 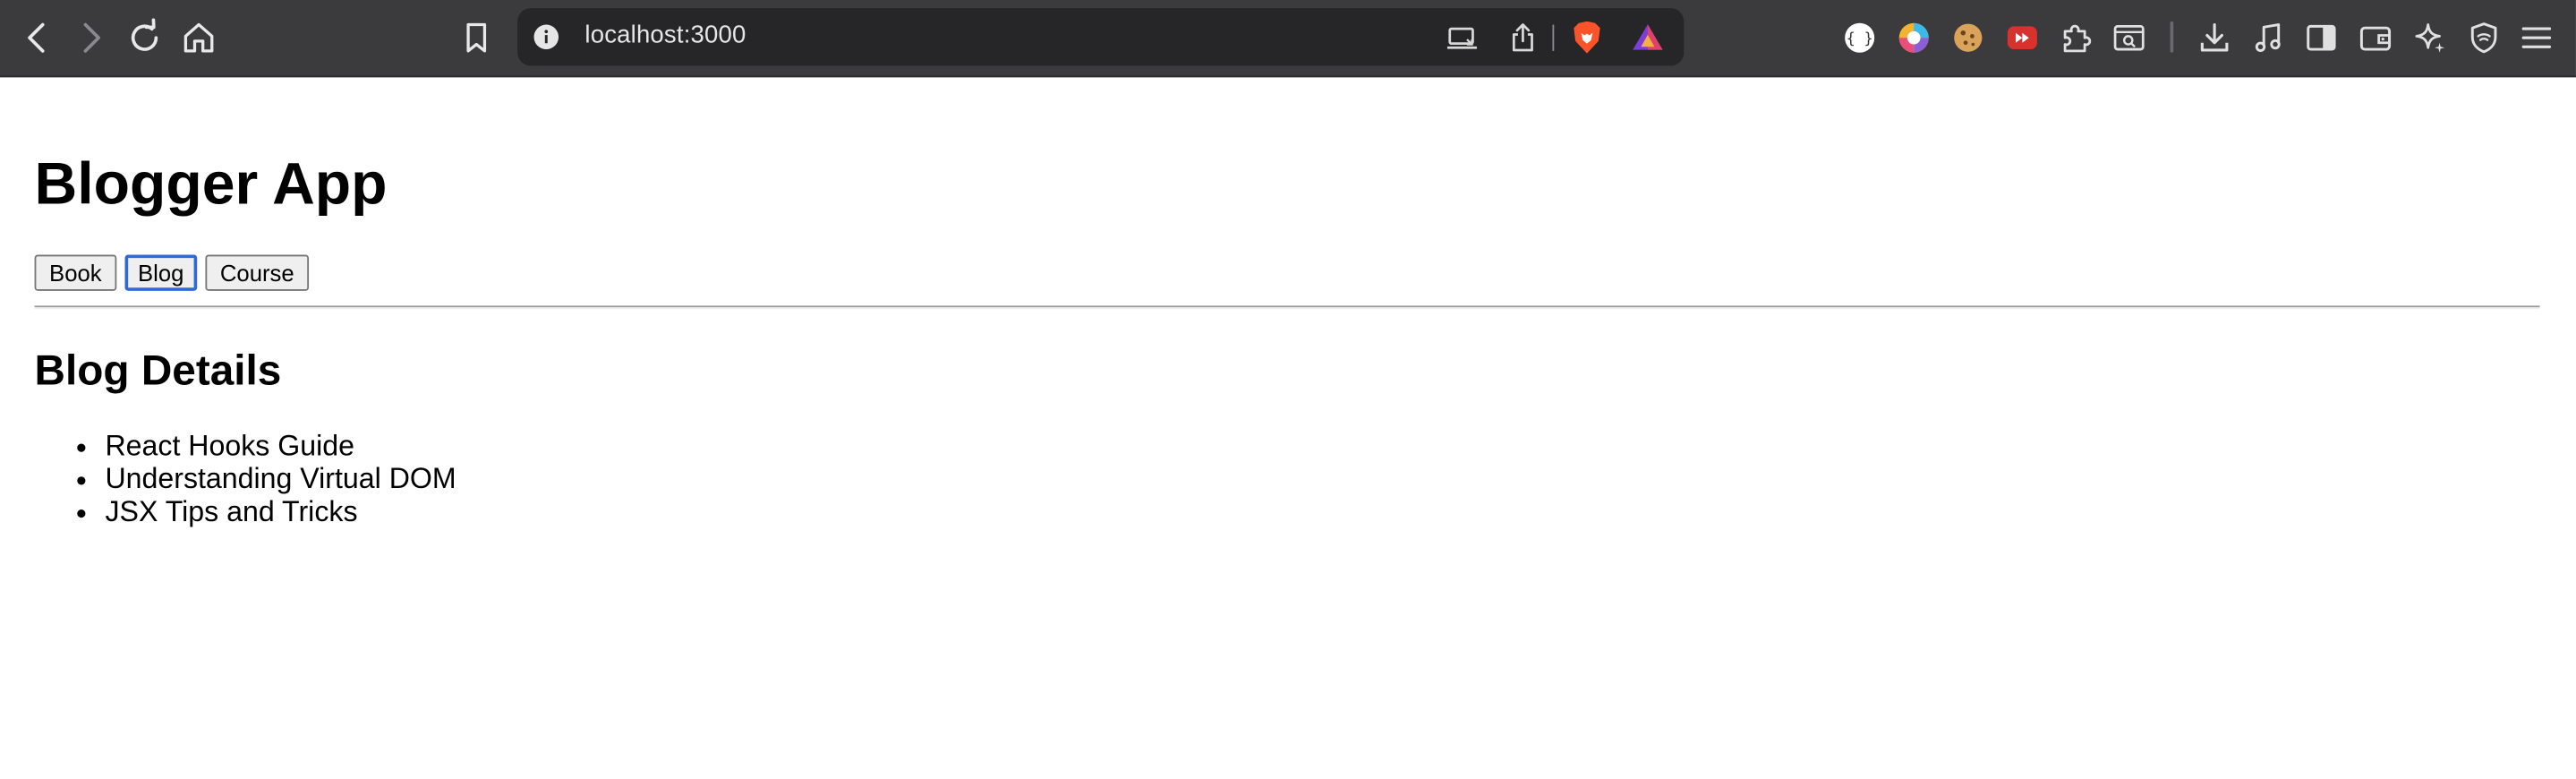 What do you see at coordinates (665, 35) in the screenshot?
I see `url-text: localhost:3000` at bounding box center [665, 35].